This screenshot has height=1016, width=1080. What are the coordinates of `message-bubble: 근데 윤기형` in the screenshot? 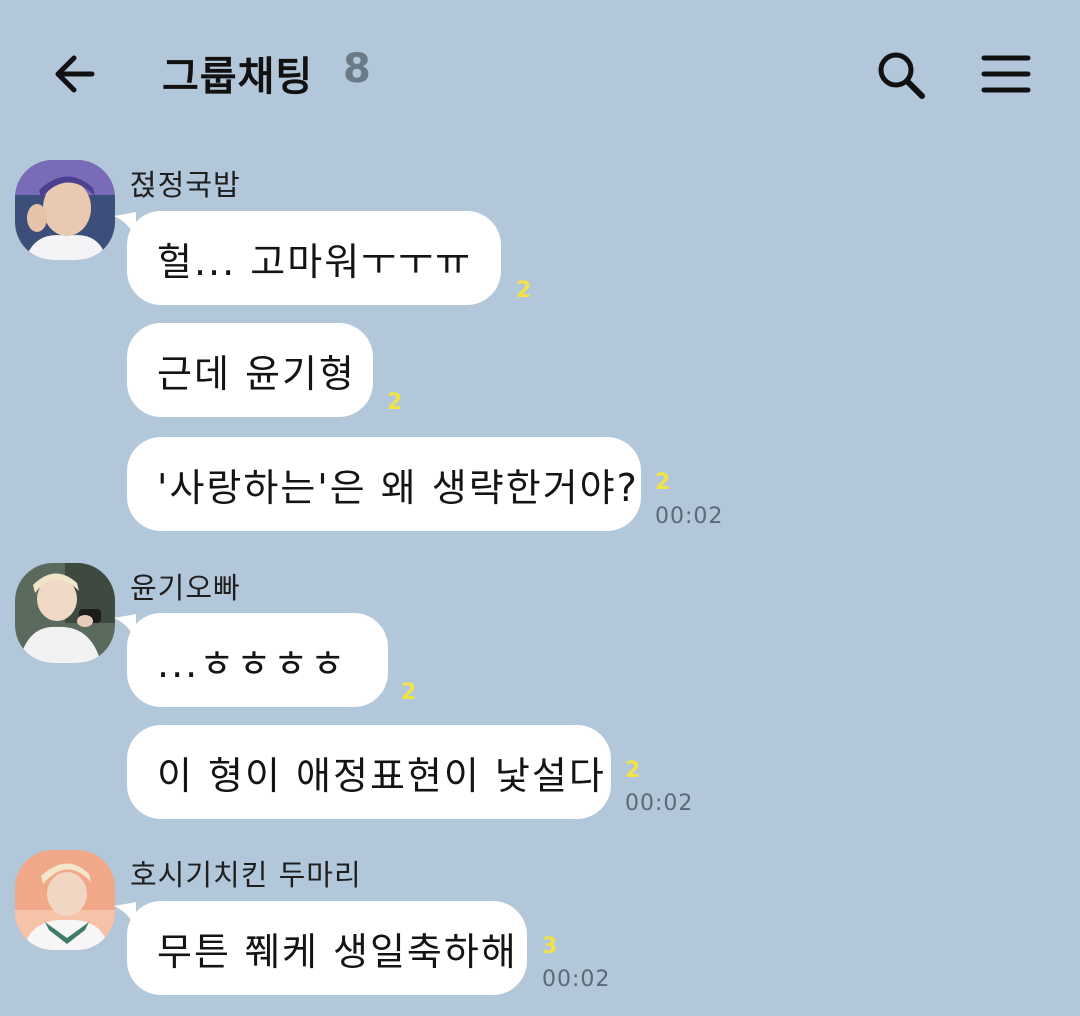 It's located at (250, 370).